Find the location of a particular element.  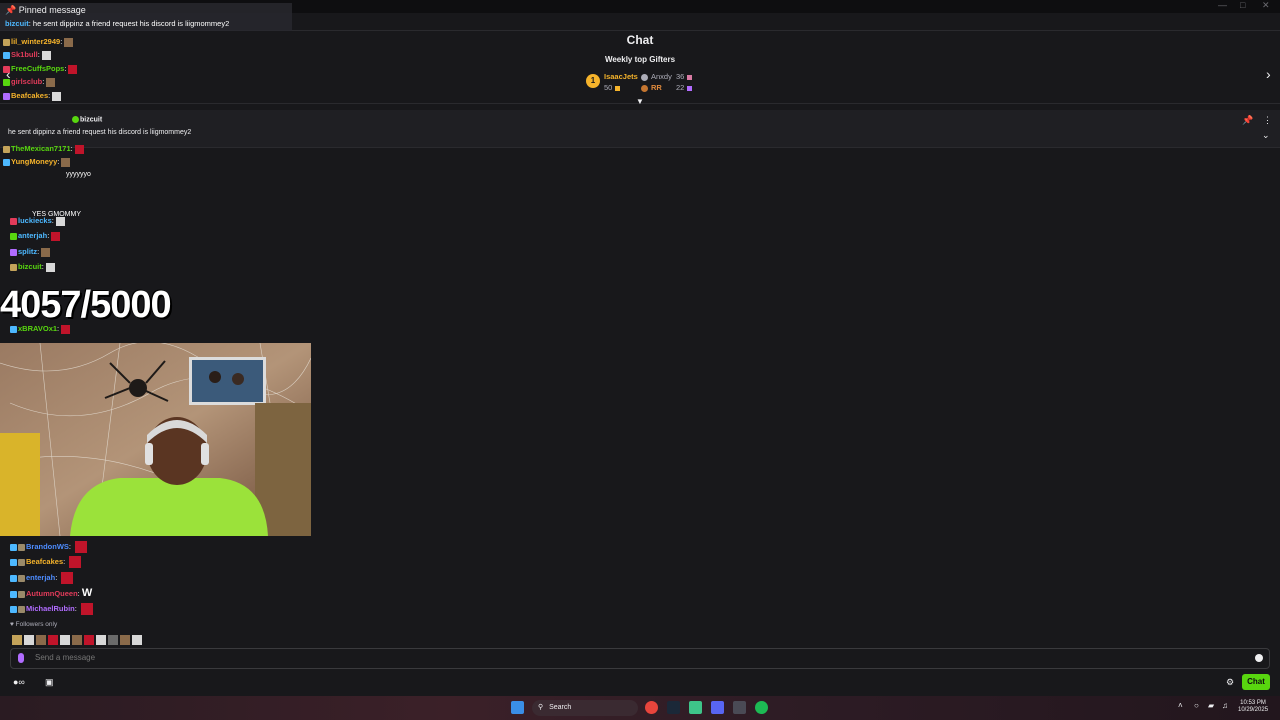

chat-line: AutumnQueen: W is located at coordinates (51, 593).